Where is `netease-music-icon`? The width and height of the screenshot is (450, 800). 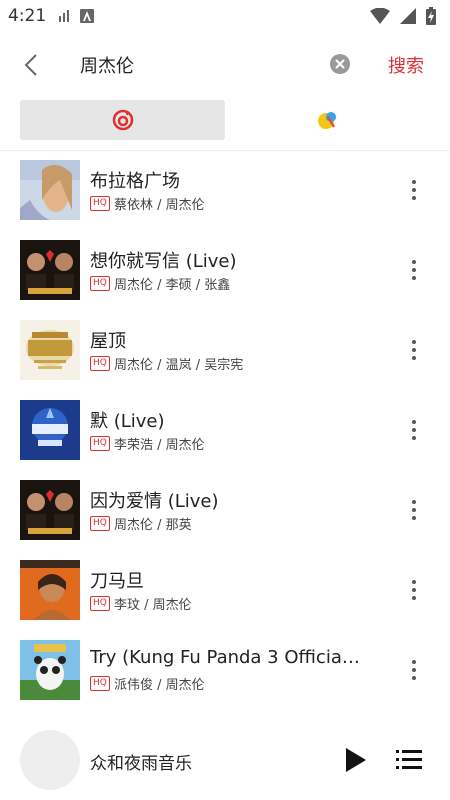 netease-music-icon is located at coordinates (122, 120).